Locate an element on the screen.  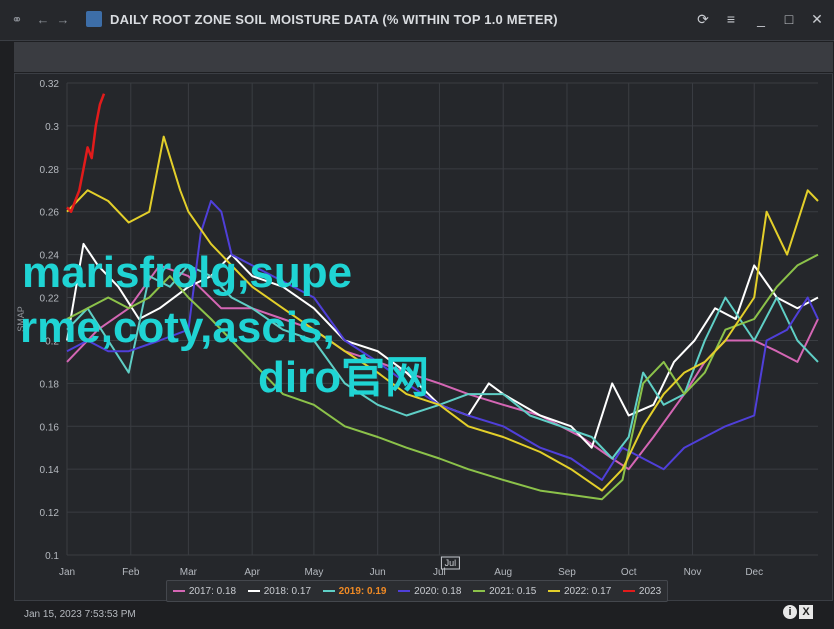
x-tick-label: Oct is located at coordinates (629, 572).